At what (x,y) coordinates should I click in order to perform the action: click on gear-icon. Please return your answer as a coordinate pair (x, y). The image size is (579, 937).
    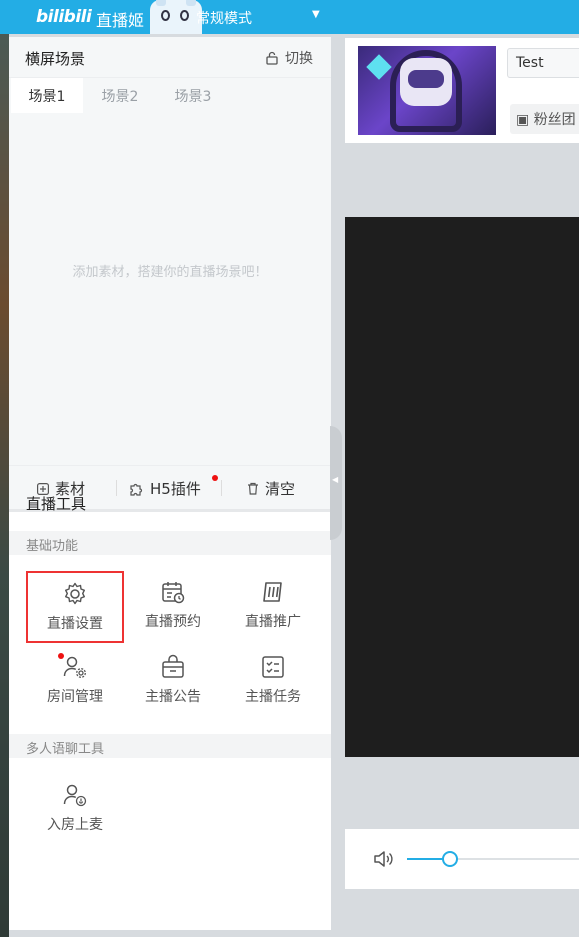
    Looking at the image, I should click on (75, 593).